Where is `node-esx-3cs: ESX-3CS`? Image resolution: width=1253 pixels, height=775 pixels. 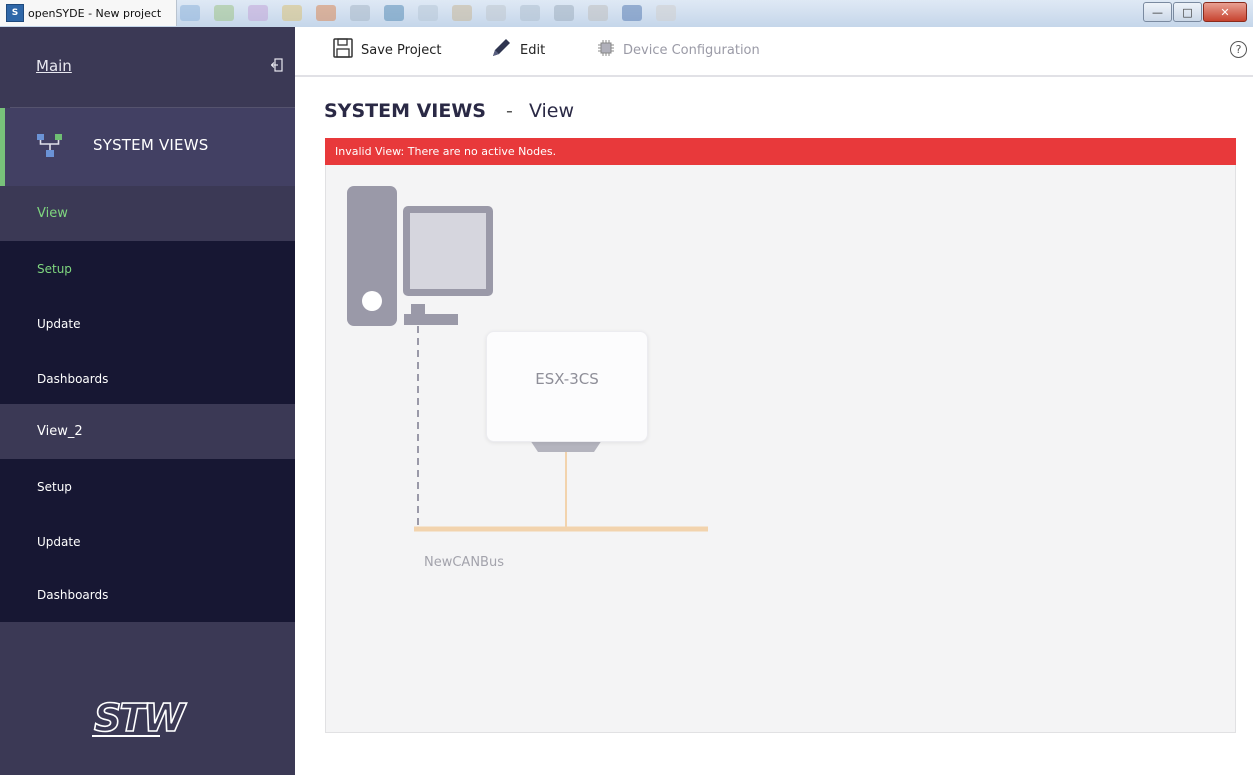
node-esx-3cs: ESX-3CS is located at coordinates (567, 386).